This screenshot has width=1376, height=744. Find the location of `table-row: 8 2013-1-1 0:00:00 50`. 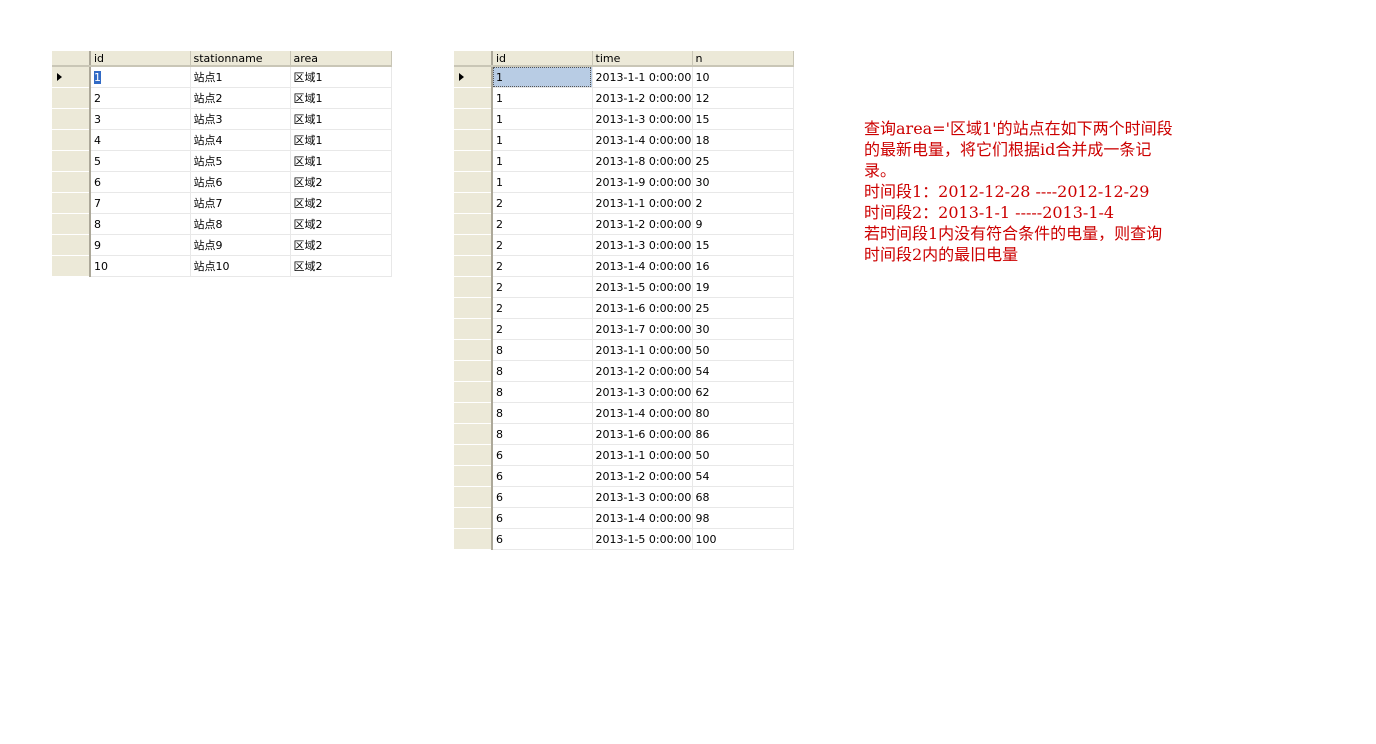

table-row: 8 2013-1-1 0:00:00 50 is located at coordinates (624, 350).